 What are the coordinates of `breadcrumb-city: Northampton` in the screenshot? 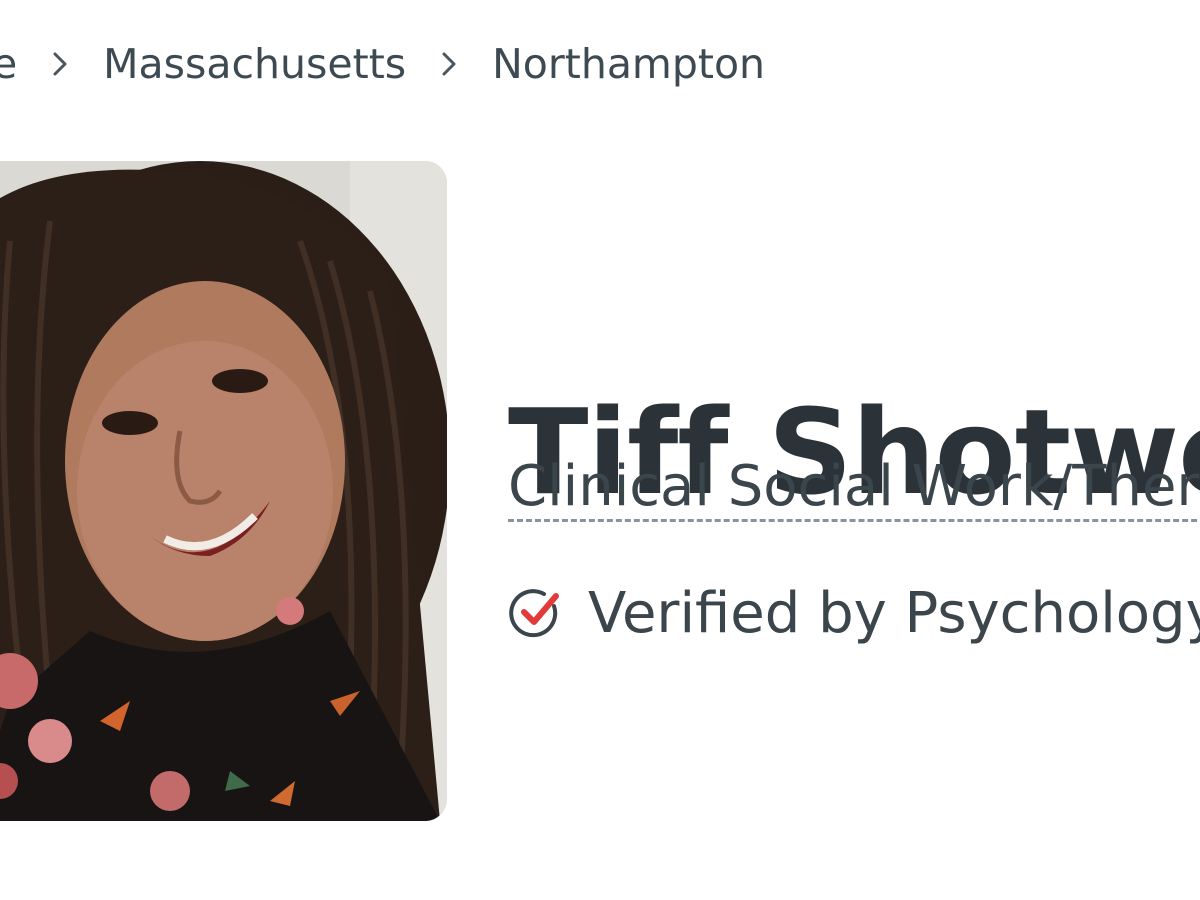 It's located at (628, 64).